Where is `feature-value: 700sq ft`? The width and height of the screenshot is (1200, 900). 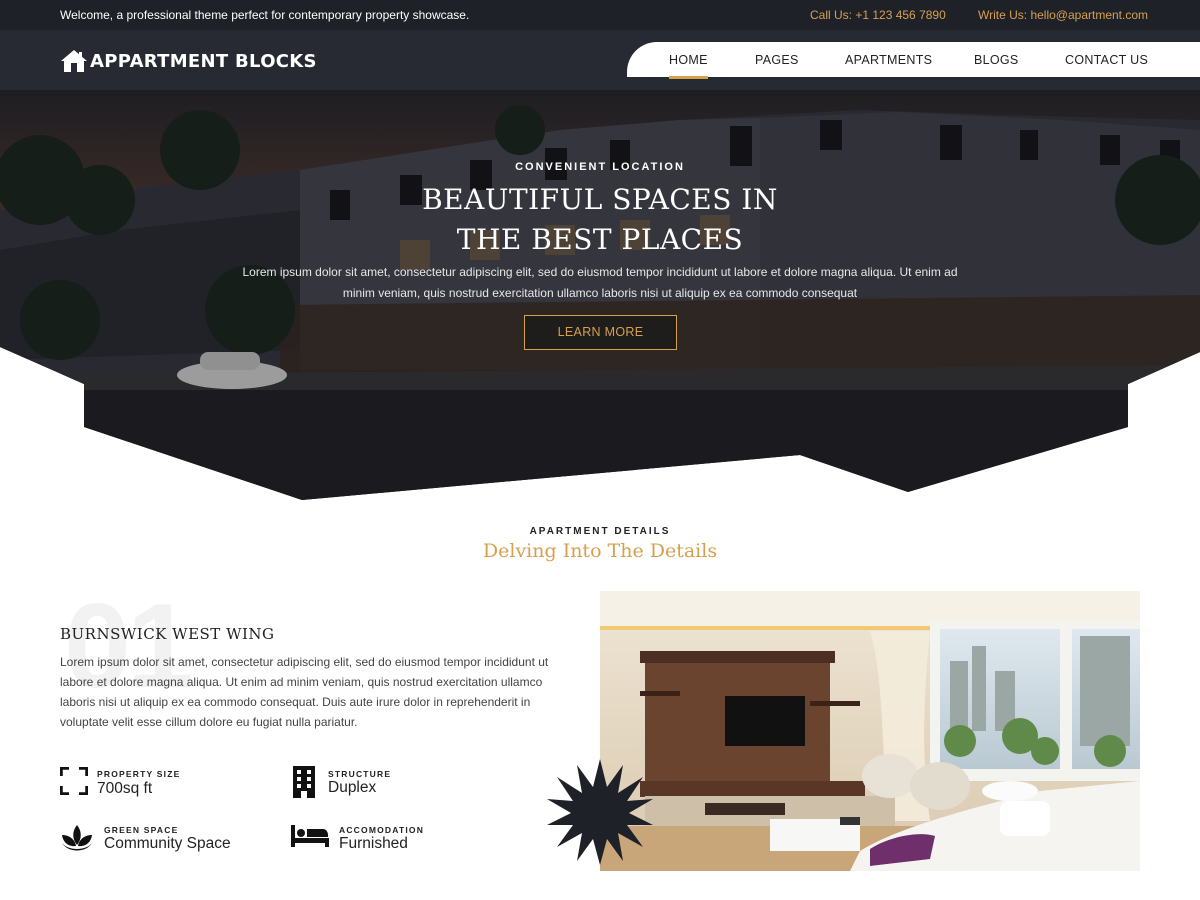 feature-value: 700sq ft is located at coordinates (125, 788).